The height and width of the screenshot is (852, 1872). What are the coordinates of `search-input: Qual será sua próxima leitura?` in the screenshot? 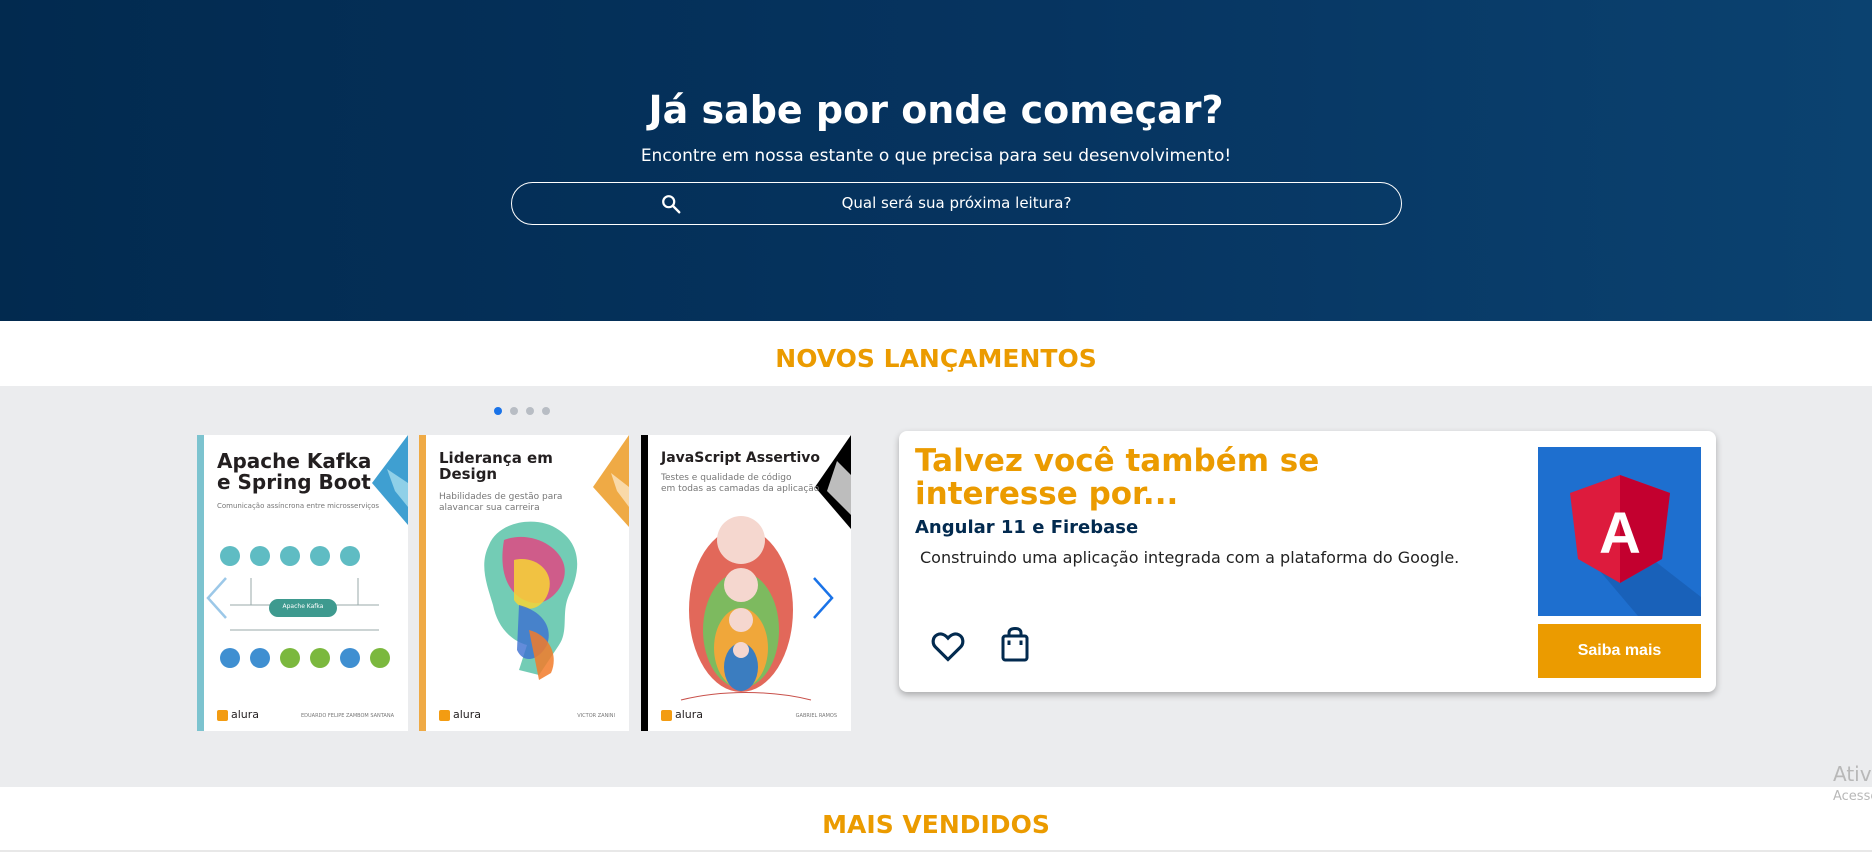 It's located at (956, 203).